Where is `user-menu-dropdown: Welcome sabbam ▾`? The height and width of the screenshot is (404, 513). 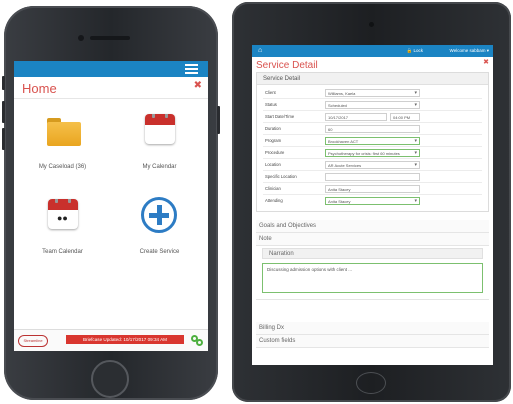 user-menu-dropdown: Welcome sabbam ▾ is located at coordinates (469, 51).